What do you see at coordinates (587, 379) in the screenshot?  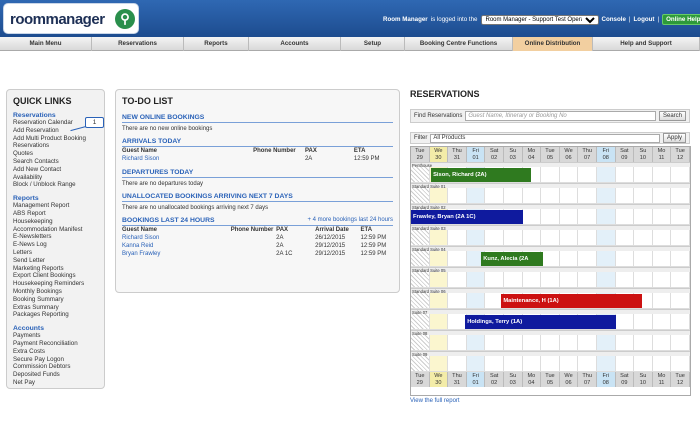 I see `day-header: Thu 07` at bounding box center [587, 379].